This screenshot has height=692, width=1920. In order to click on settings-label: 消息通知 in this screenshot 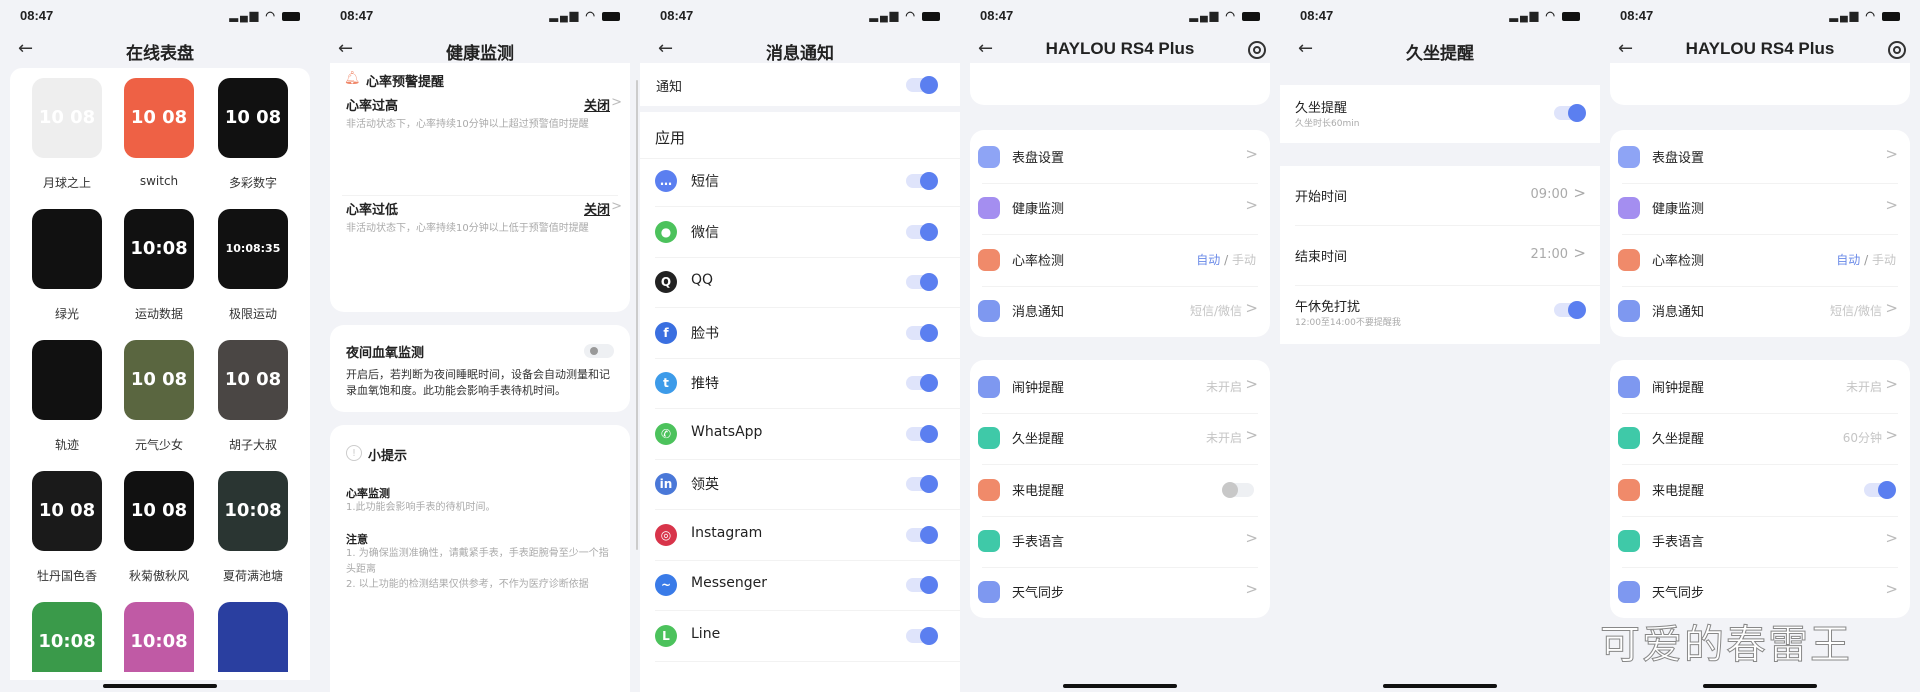, I will do `click(1678, 312)`.